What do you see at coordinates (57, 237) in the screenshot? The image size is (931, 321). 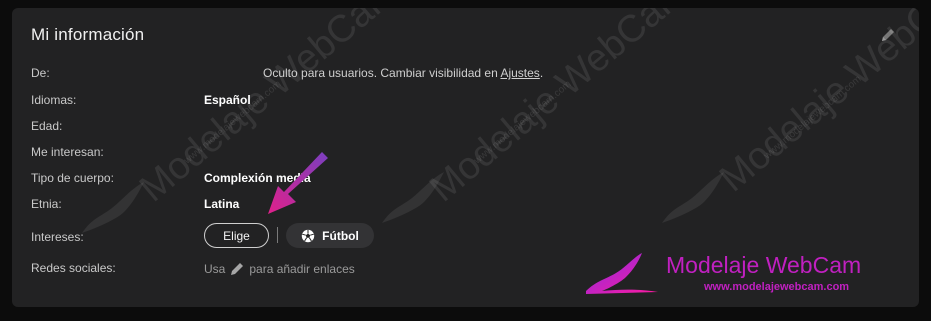 I see `label-interests: Intereses:` at bounding box center [57, 237].